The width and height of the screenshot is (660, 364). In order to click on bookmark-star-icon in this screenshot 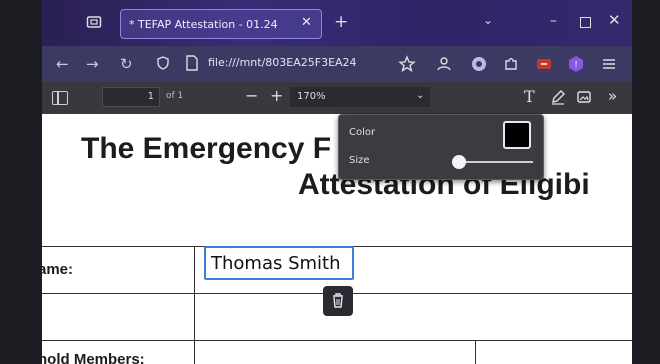, I will do `click(407, 64)`.